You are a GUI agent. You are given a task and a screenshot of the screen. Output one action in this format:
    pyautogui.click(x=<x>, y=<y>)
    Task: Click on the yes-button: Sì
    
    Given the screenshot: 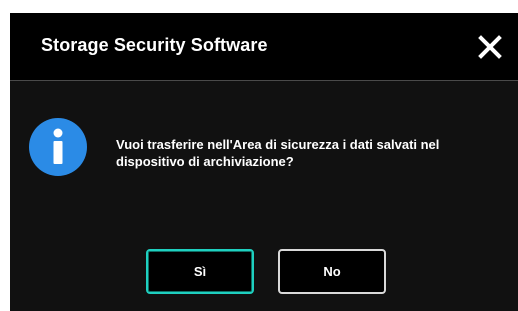 What is the action you would take?
    pyautogui.click(x=200, y=271)
    